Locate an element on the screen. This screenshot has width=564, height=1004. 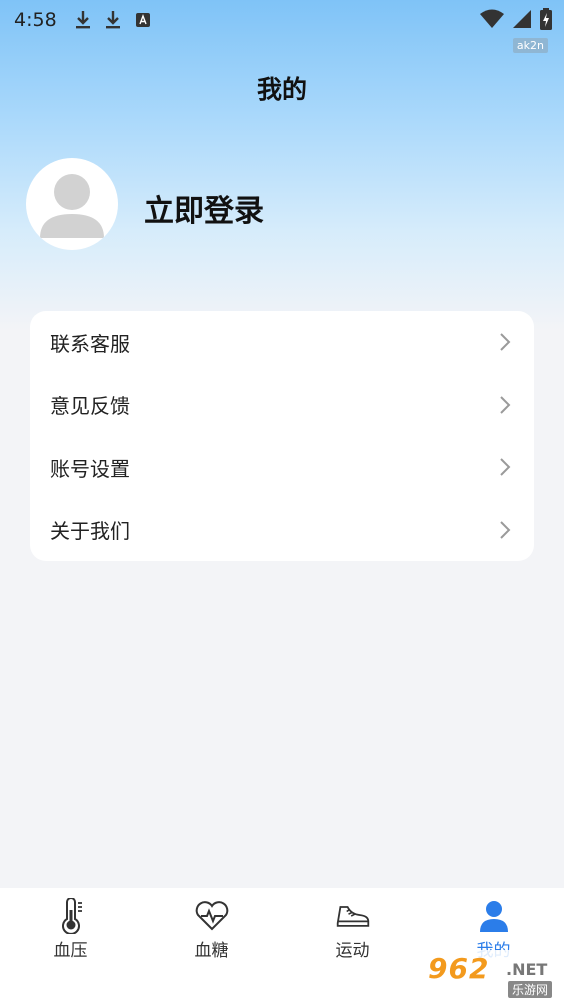
watermark-domain: .NET is located at coordinates (527, 969).